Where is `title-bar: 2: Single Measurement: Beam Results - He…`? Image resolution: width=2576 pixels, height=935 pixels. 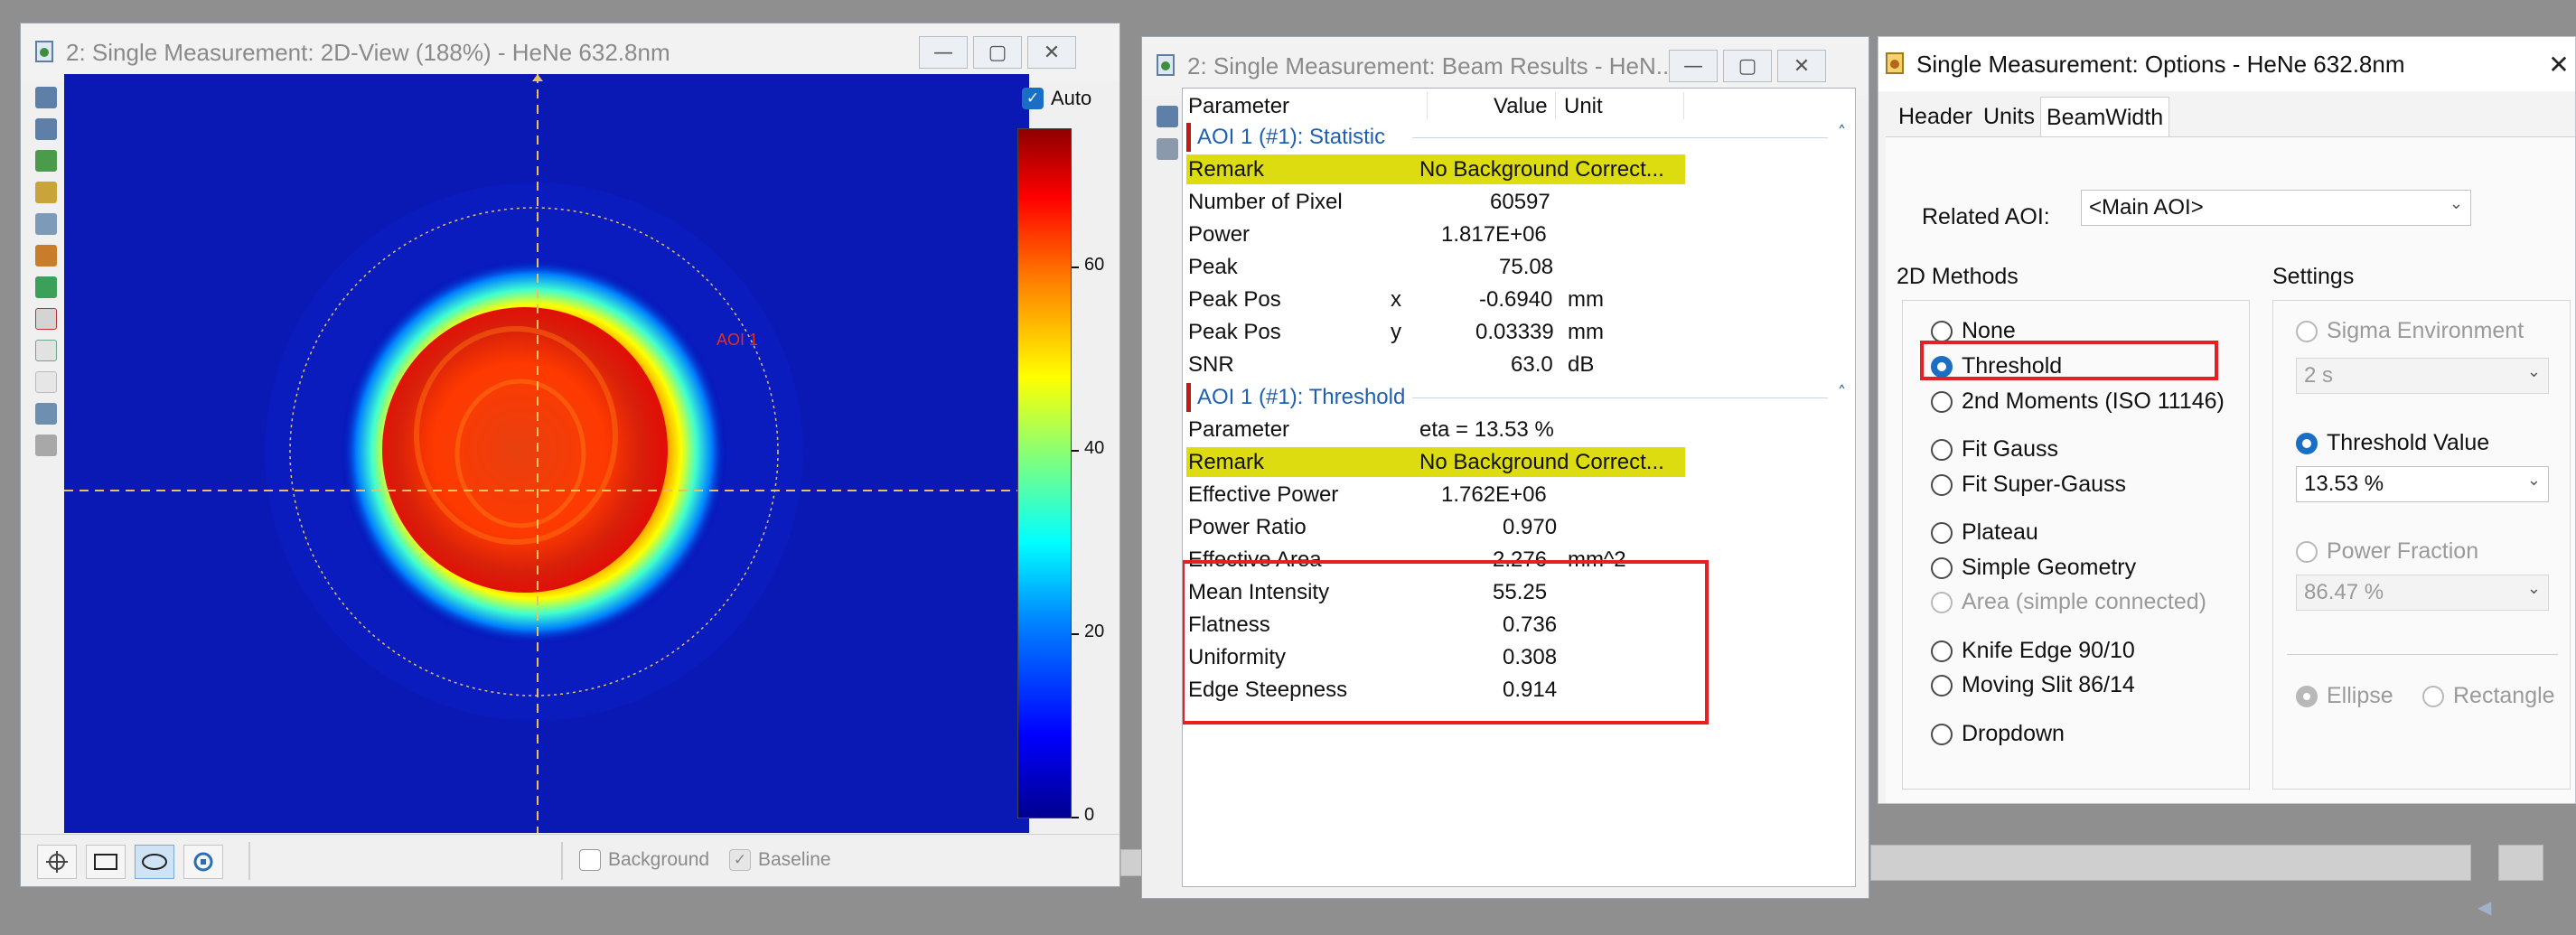 title-bar: 2: Single Measurement: Beam Results - He… is located at coordinates (1505, 66).